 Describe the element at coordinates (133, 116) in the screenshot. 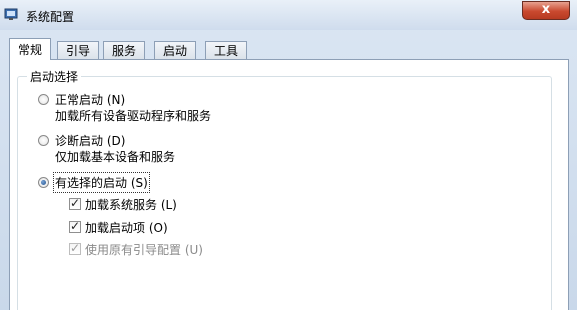

I see `normal-startup-description: 加载所有设备驱动程序和服务` at that location.